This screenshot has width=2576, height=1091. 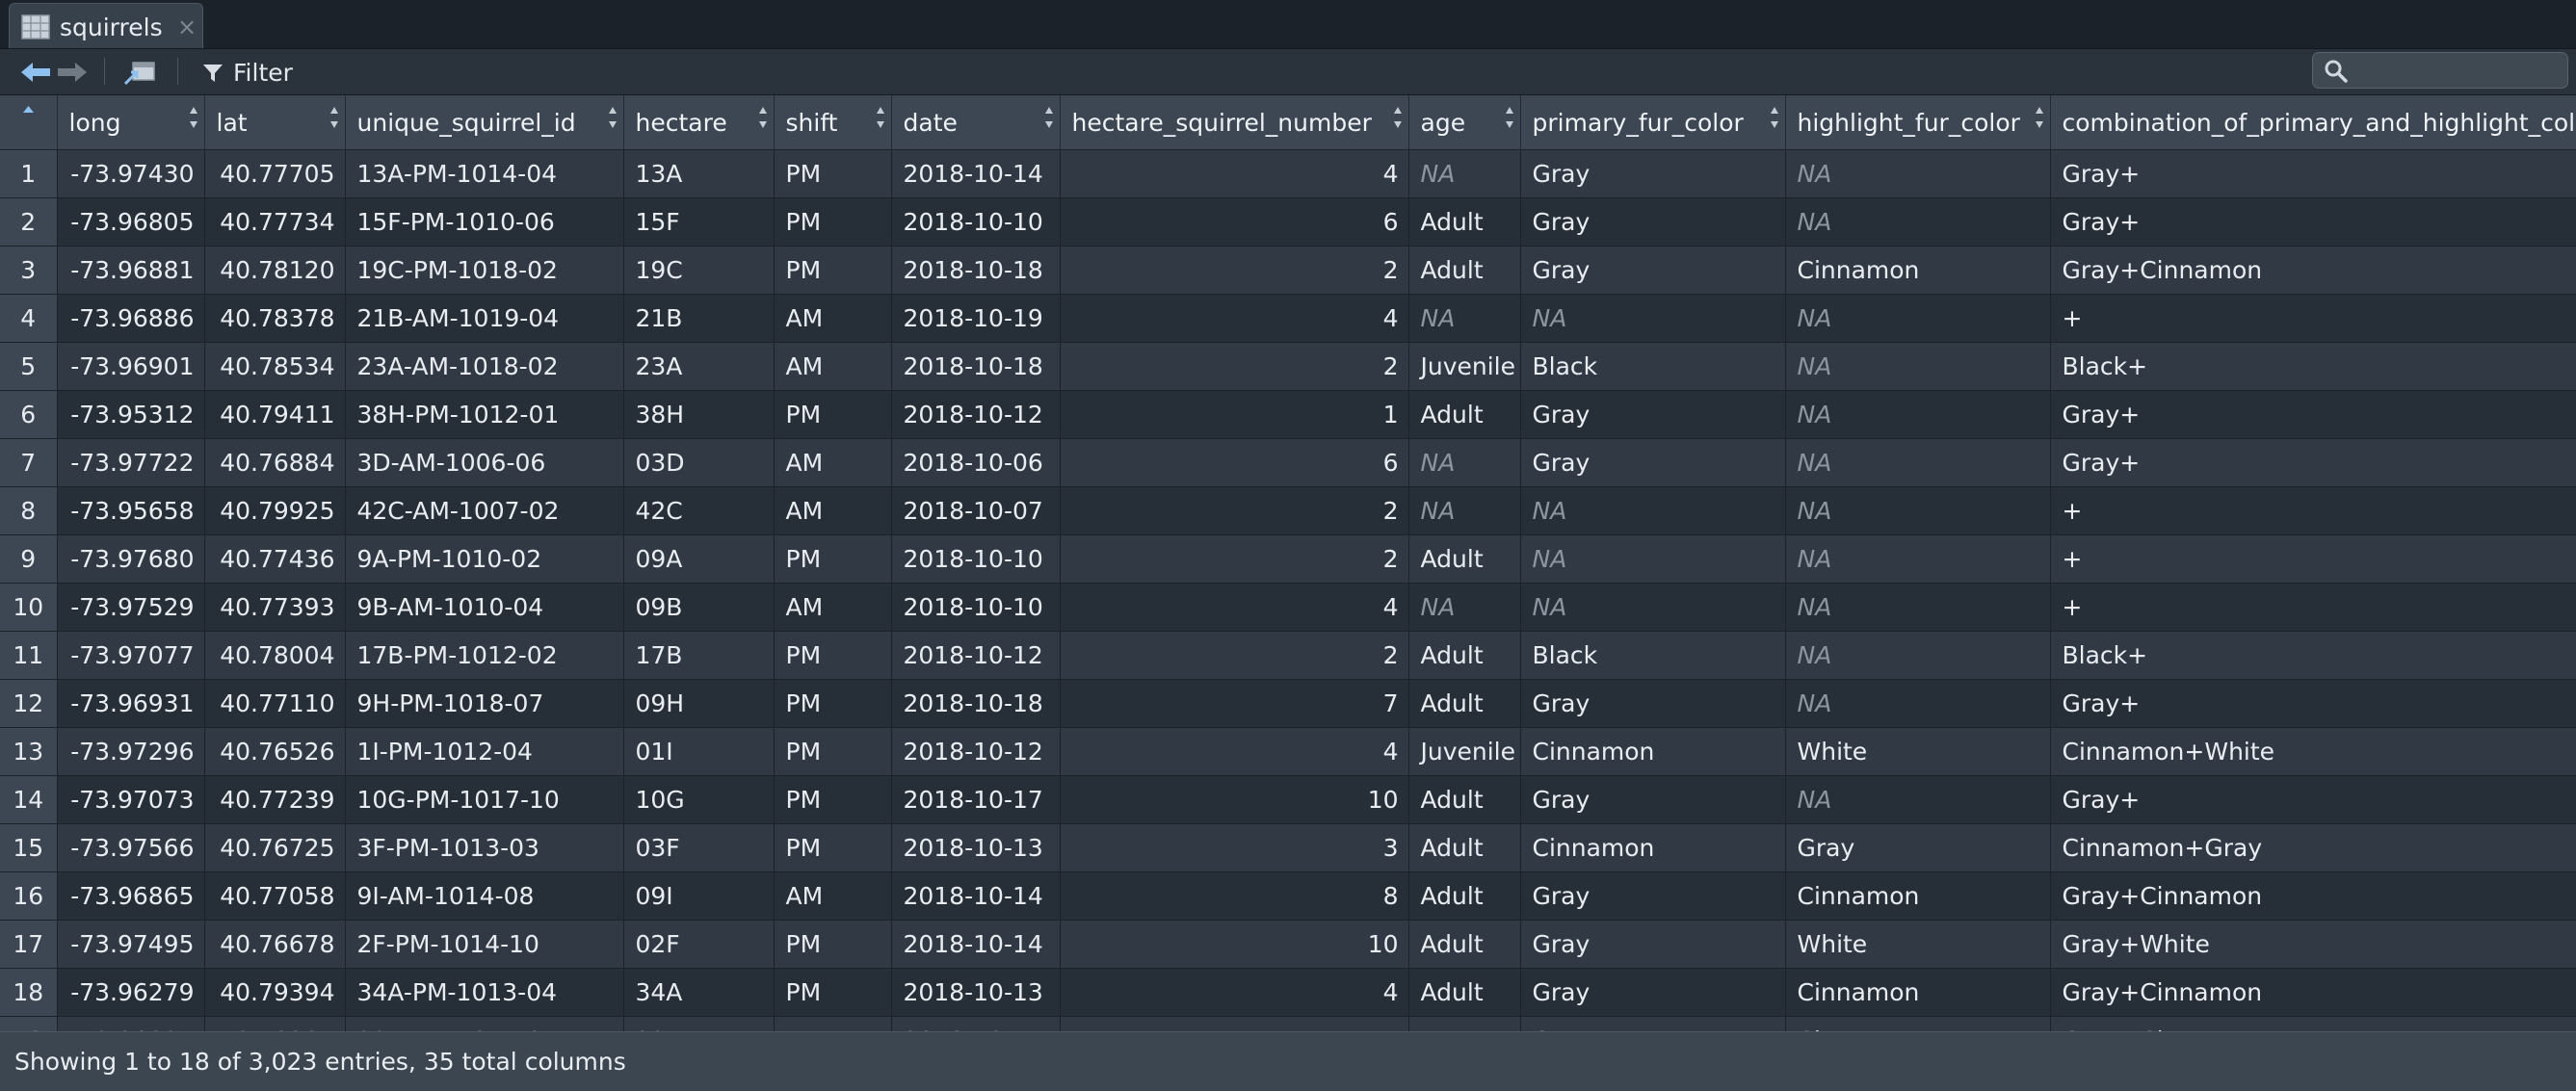 I want to click on popout-window-icon, so click(x=141, y=73).